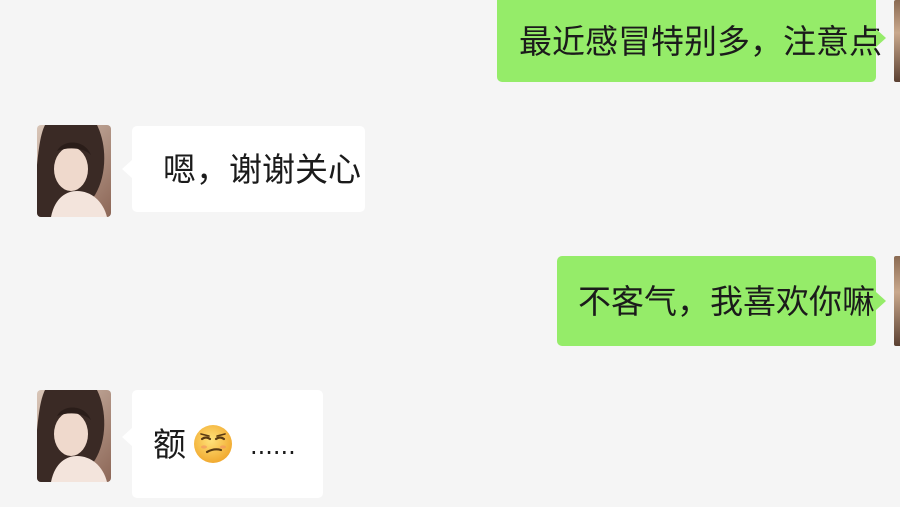 The image size is (900, 507). I want to click on smirk-face-emoji-icon, so click(213, 444).